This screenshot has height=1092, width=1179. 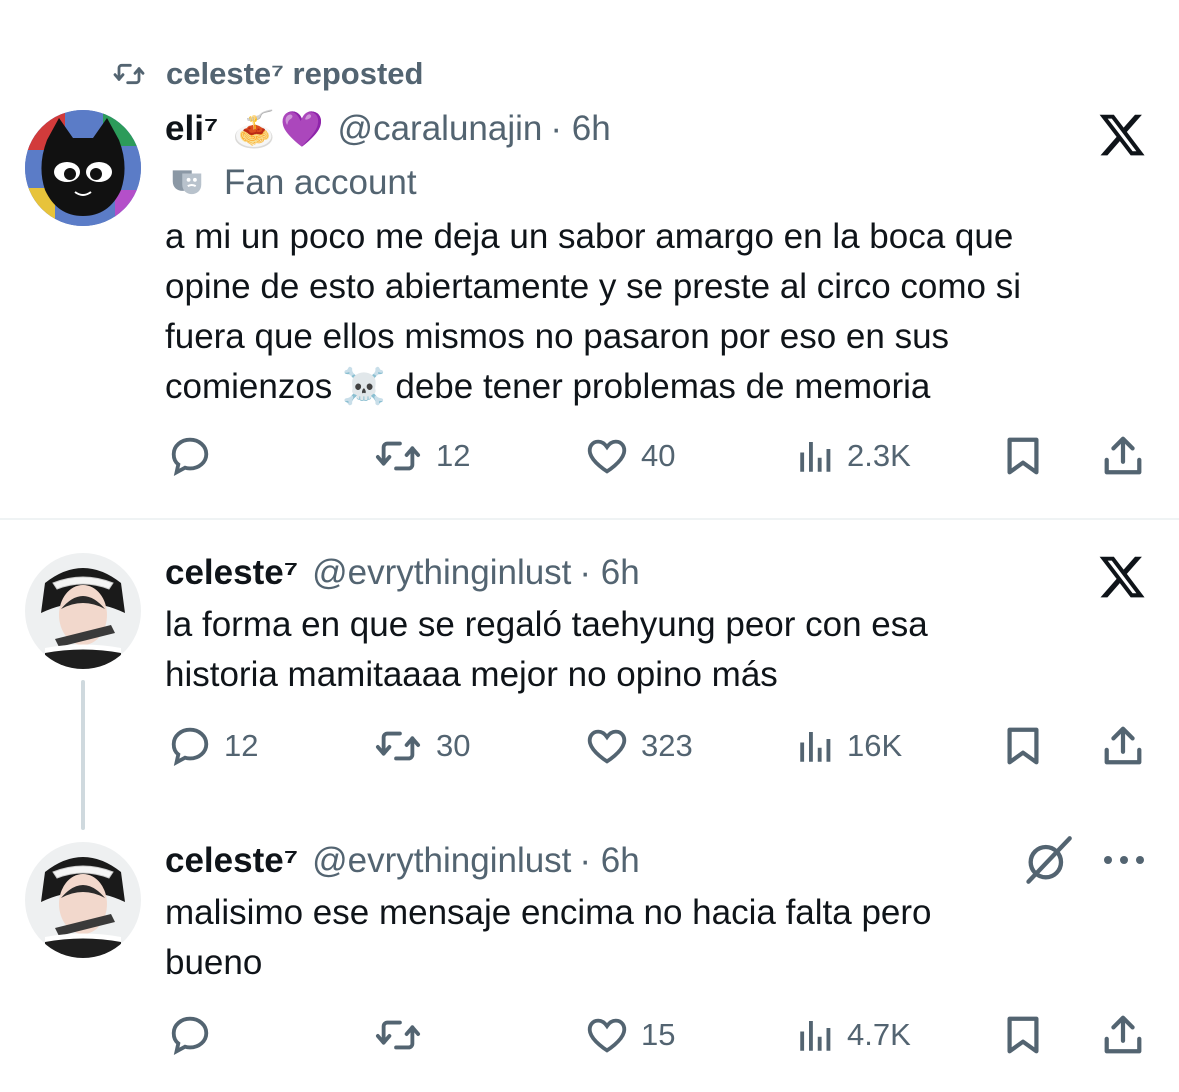 I want to click on tweet-header: eli⁷ 🍝 💜 @caralunajin · 6h, so click(x=388, y=129).